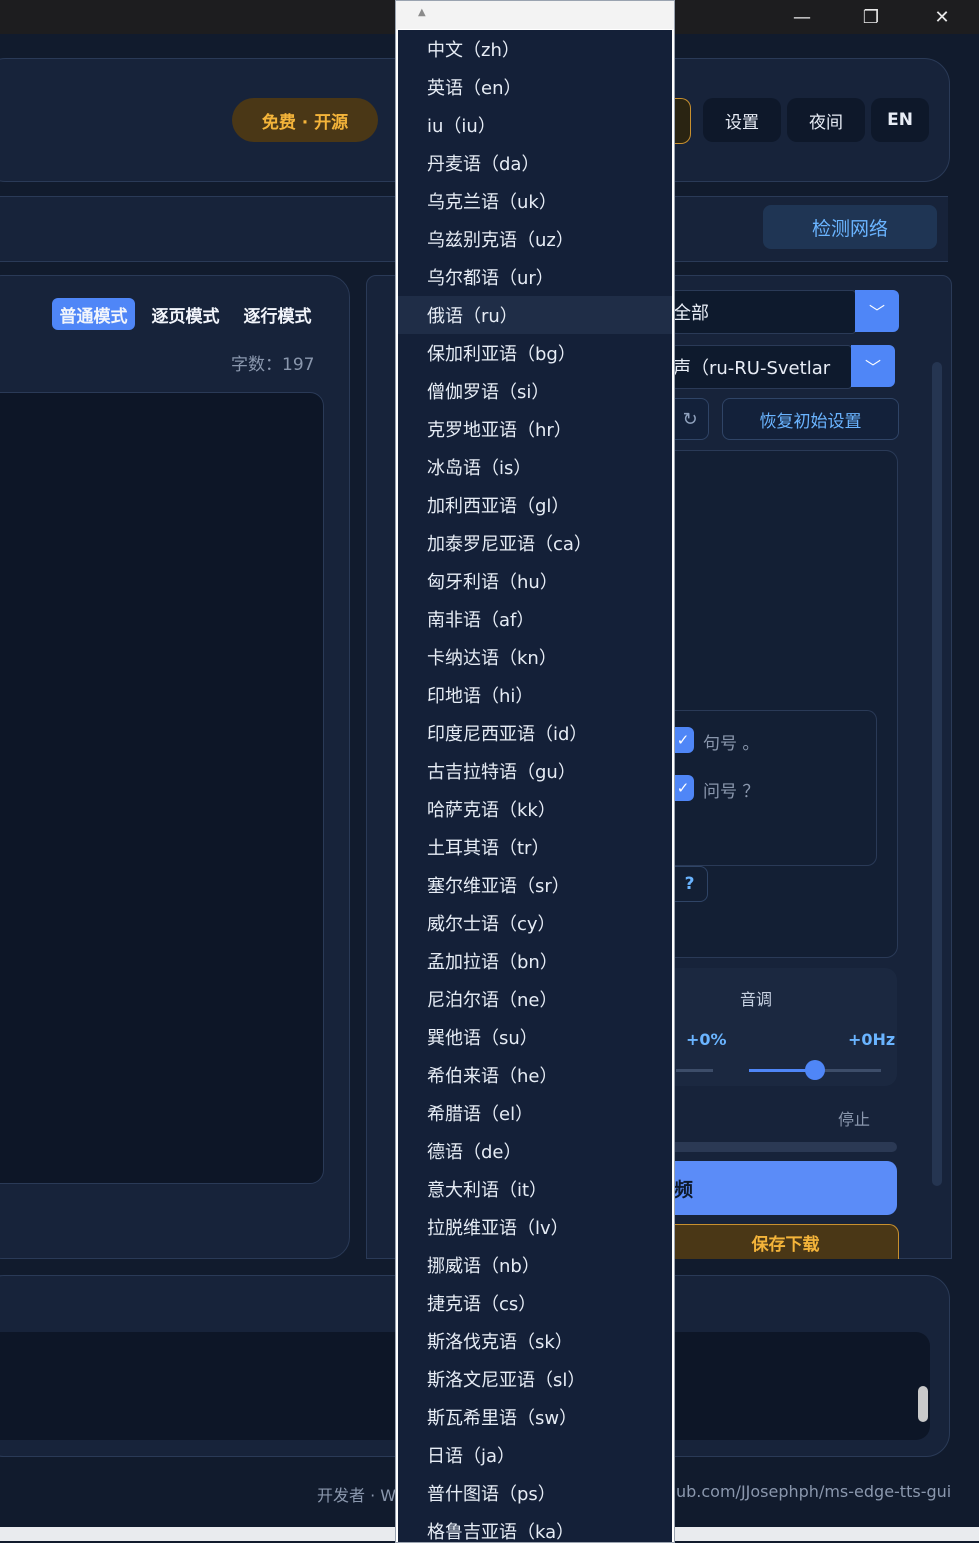 Image resolution: width=979 pixels, height=1543 pixels. Describe the element at coordinates (762, 367) in the screenshot. I see `voice-select: 声（ru-RU-Svetlar` at that location.